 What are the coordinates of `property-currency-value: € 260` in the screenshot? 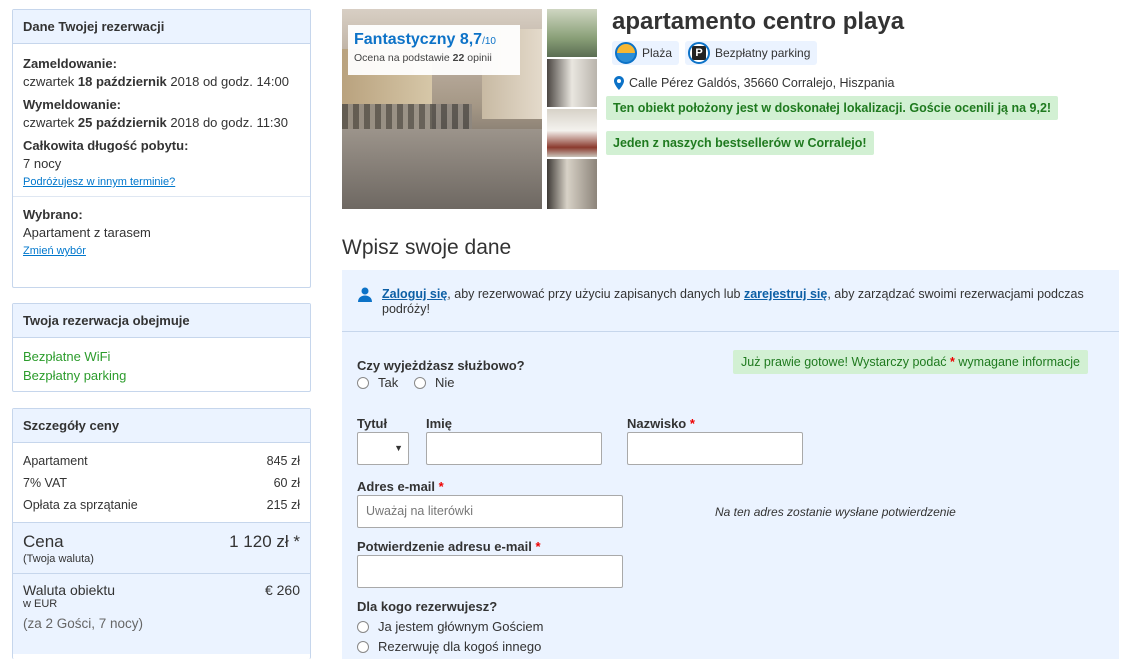 It's located at (282, 590).